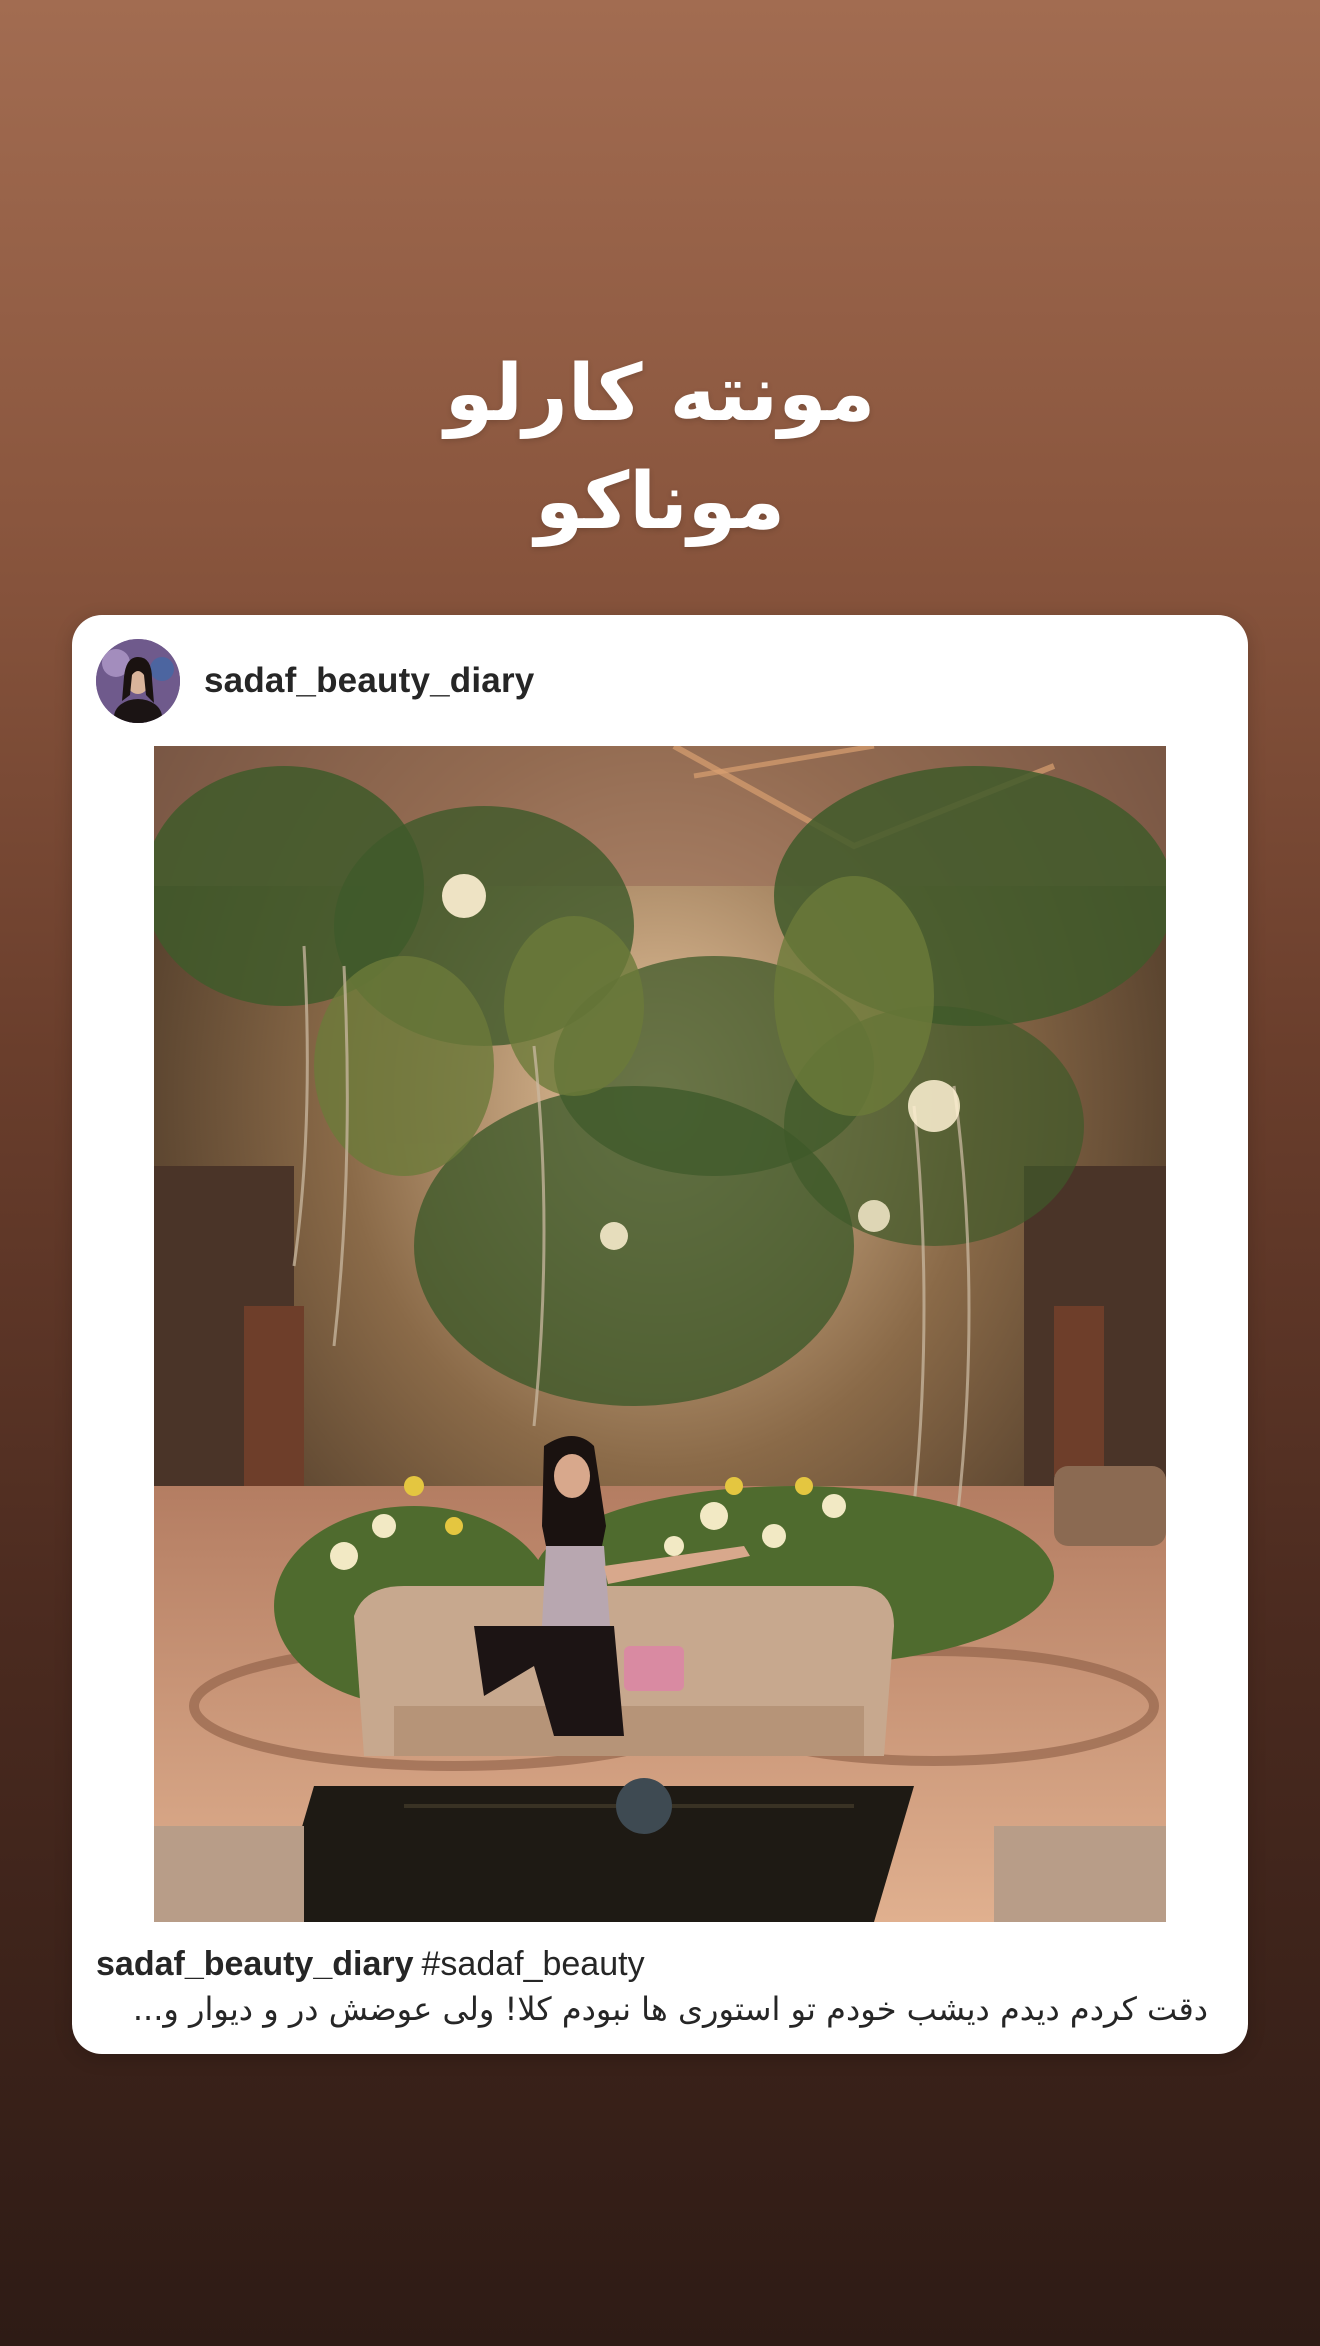  What do you see at coordinates (369, 681) in the screenshot?
I see `post-username: sadaf_beauty_diary` at bounding box center [369, 681].